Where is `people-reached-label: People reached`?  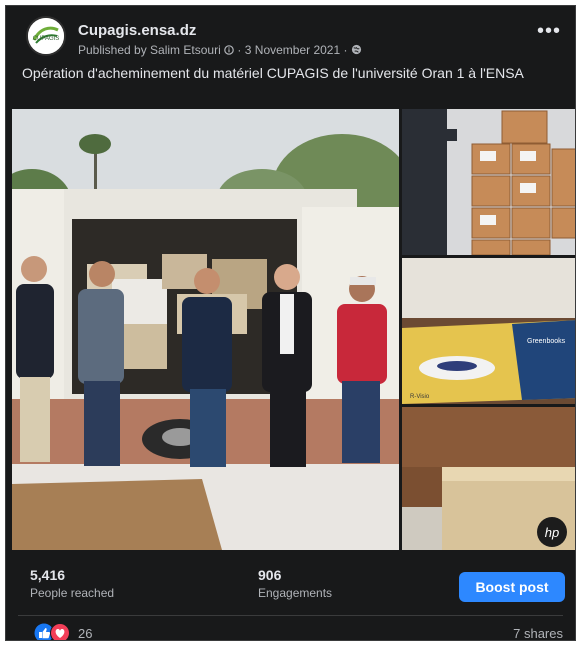 people-reached-label: People reached is located at coordinates (72, 593).